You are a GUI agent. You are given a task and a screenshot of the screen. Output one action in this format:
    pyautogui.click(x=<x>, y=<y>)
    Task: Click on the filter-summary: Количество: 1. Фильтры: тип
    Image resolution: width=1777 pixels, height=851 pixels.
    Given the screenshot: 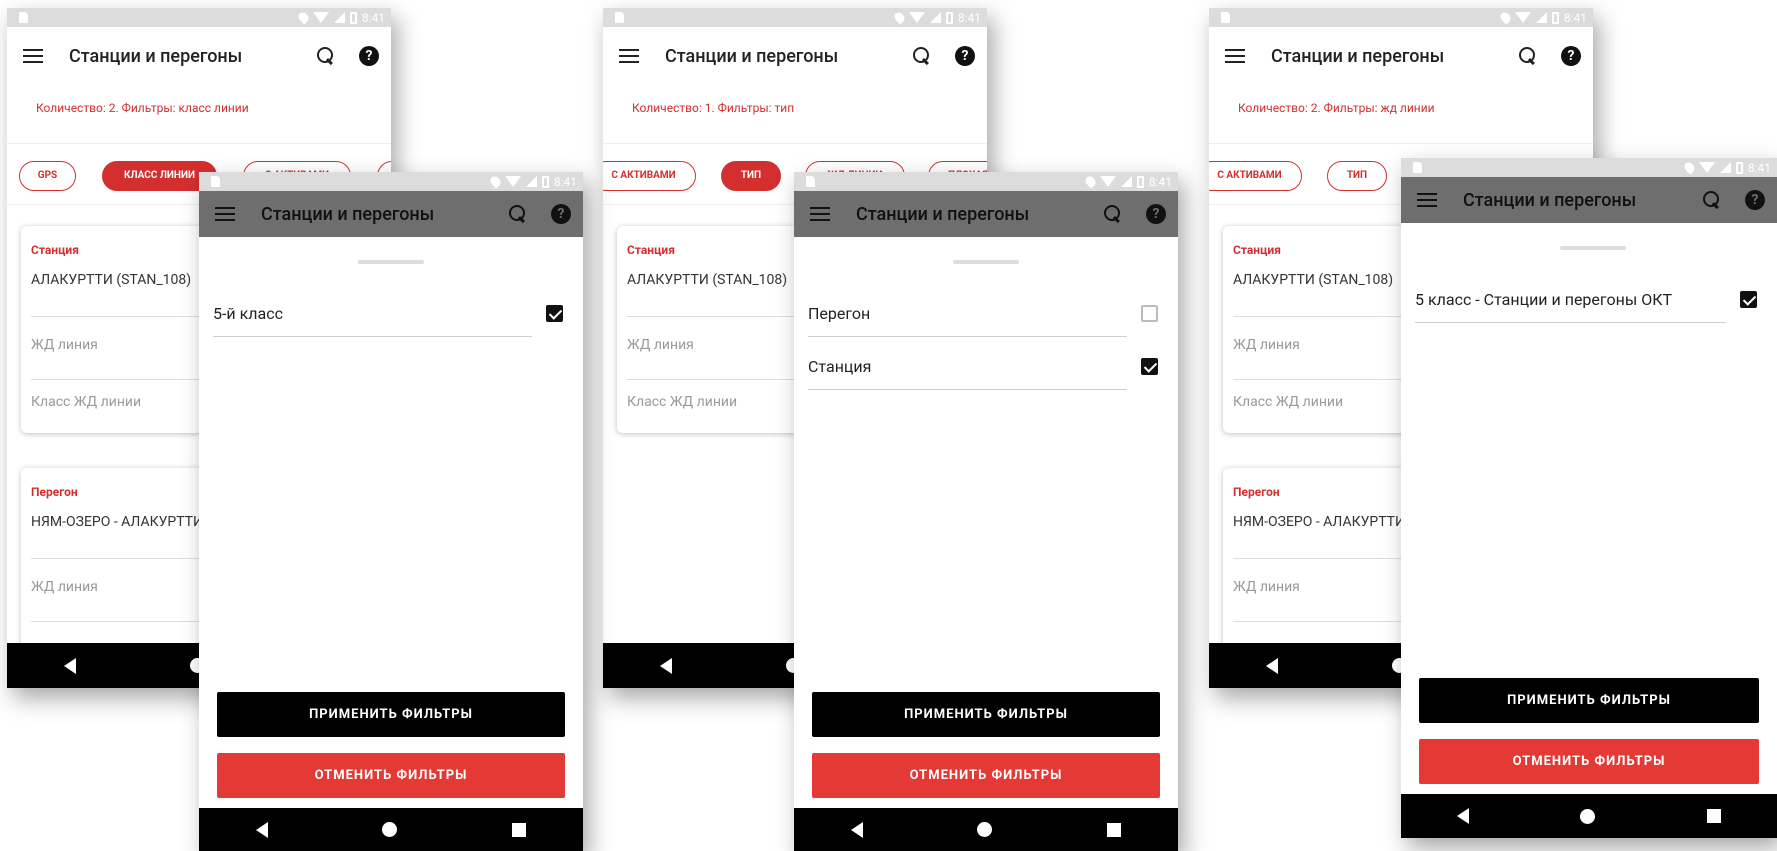 What is the action you would take?
    pyautogui.click(x=713, y=108)
    